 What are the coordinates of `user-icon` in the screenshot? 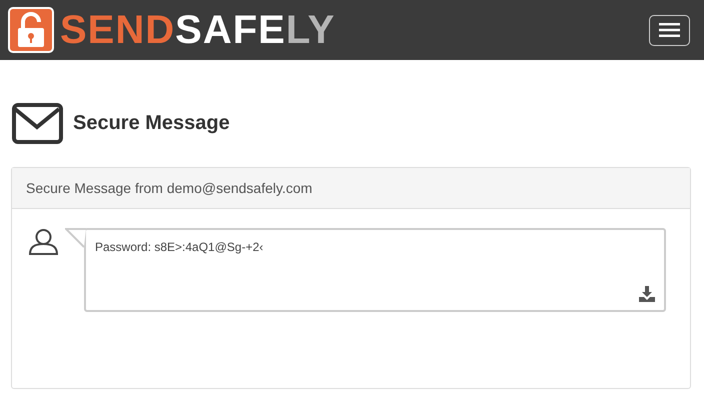 It's located at (43, 241).